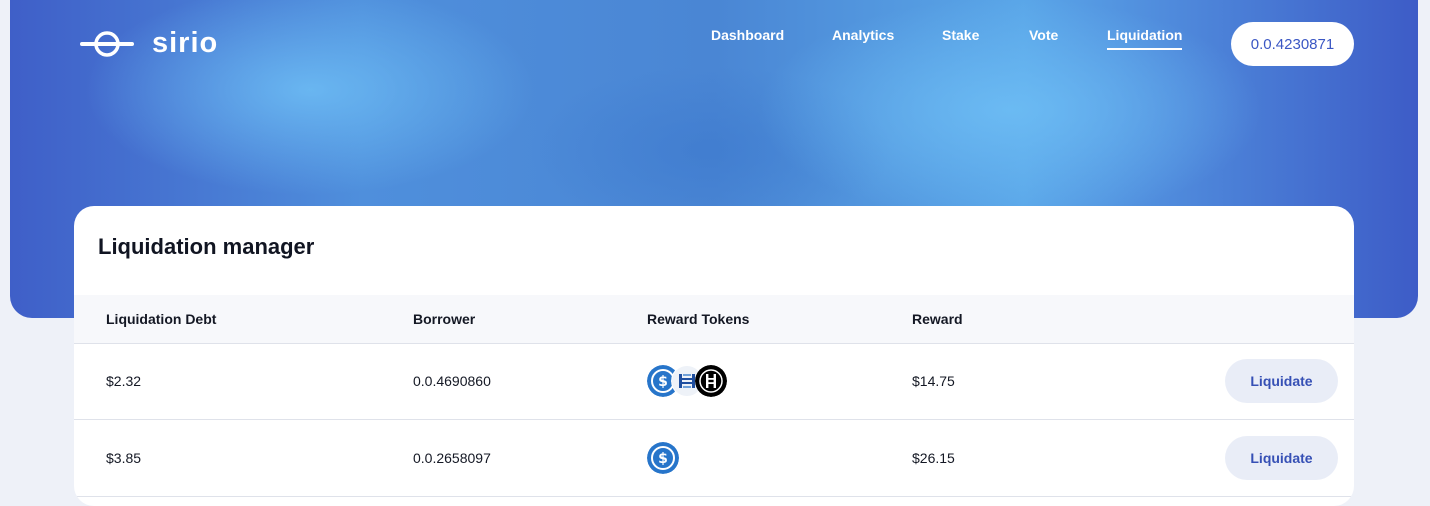  What do you see at coordinates (124, 458) in the screenshot?
I see `liquidation-debt: $3.85` at bounding box center [124, 458].